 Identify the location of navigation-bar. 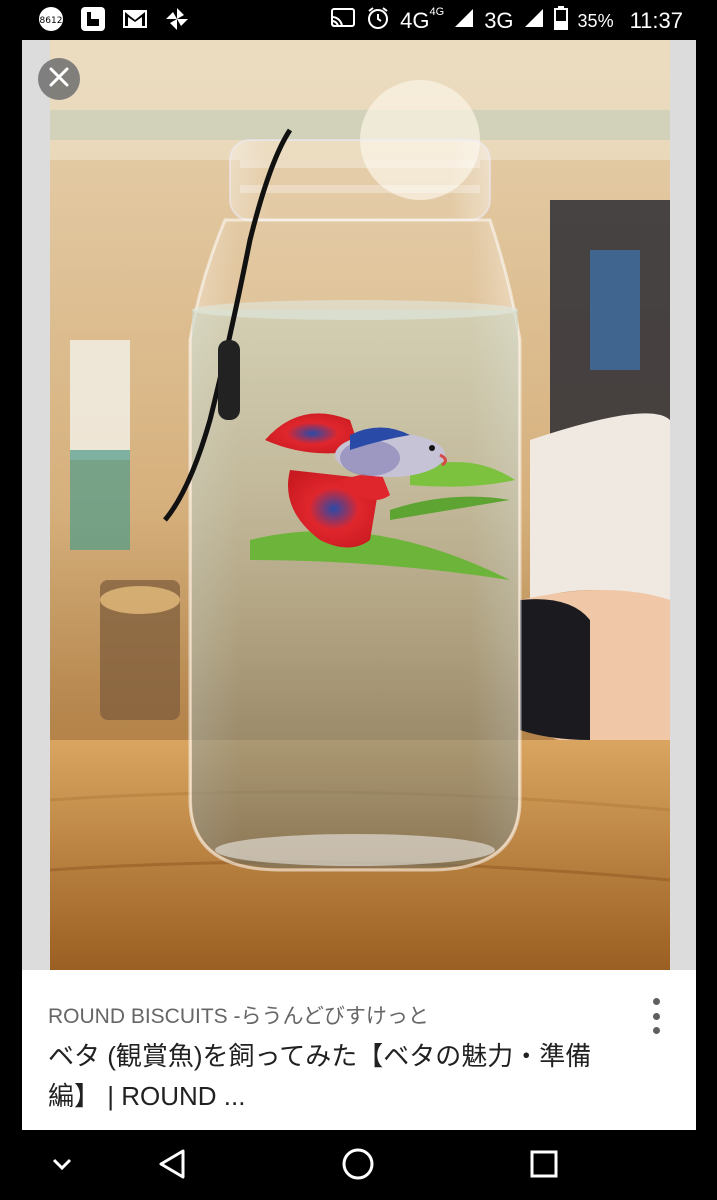
(358, 1165).